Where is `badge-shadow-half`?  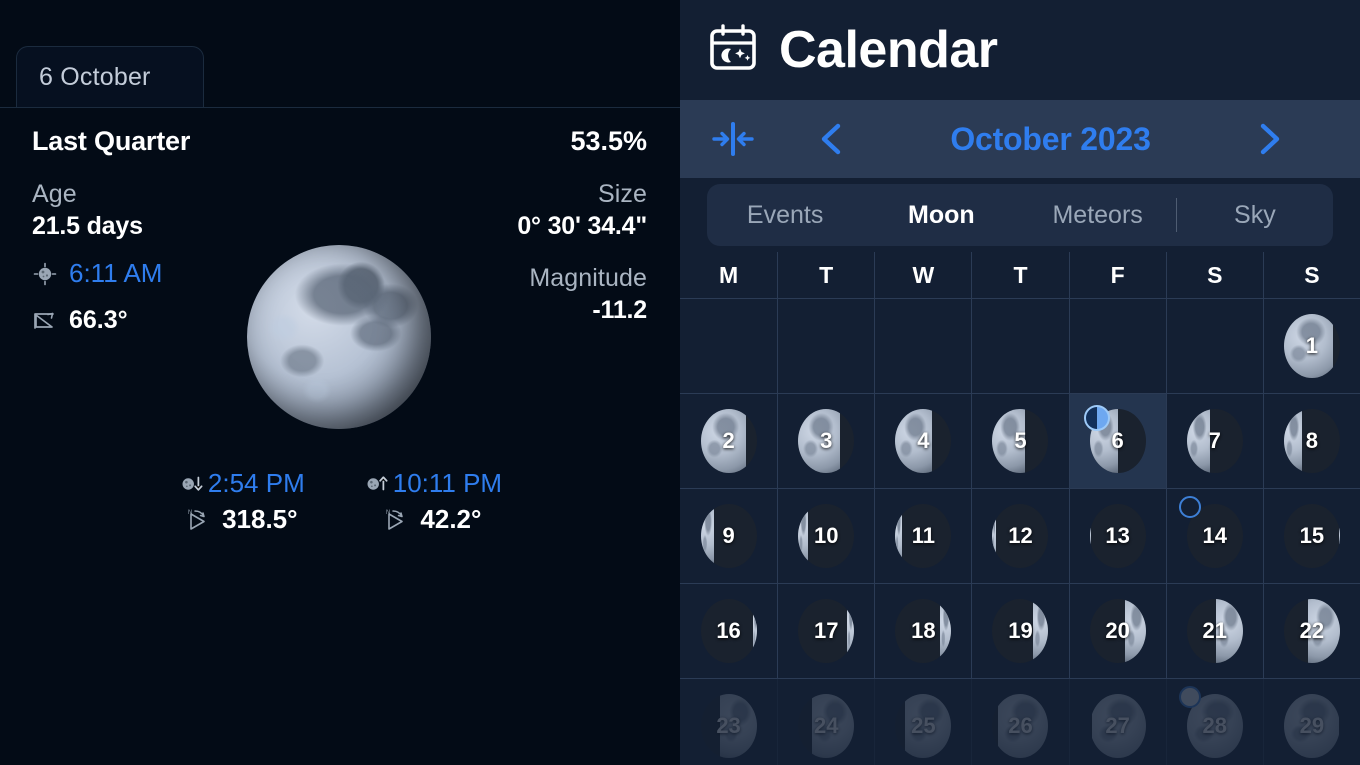
badge-shadow-half is located at coordinates (1091, 418).